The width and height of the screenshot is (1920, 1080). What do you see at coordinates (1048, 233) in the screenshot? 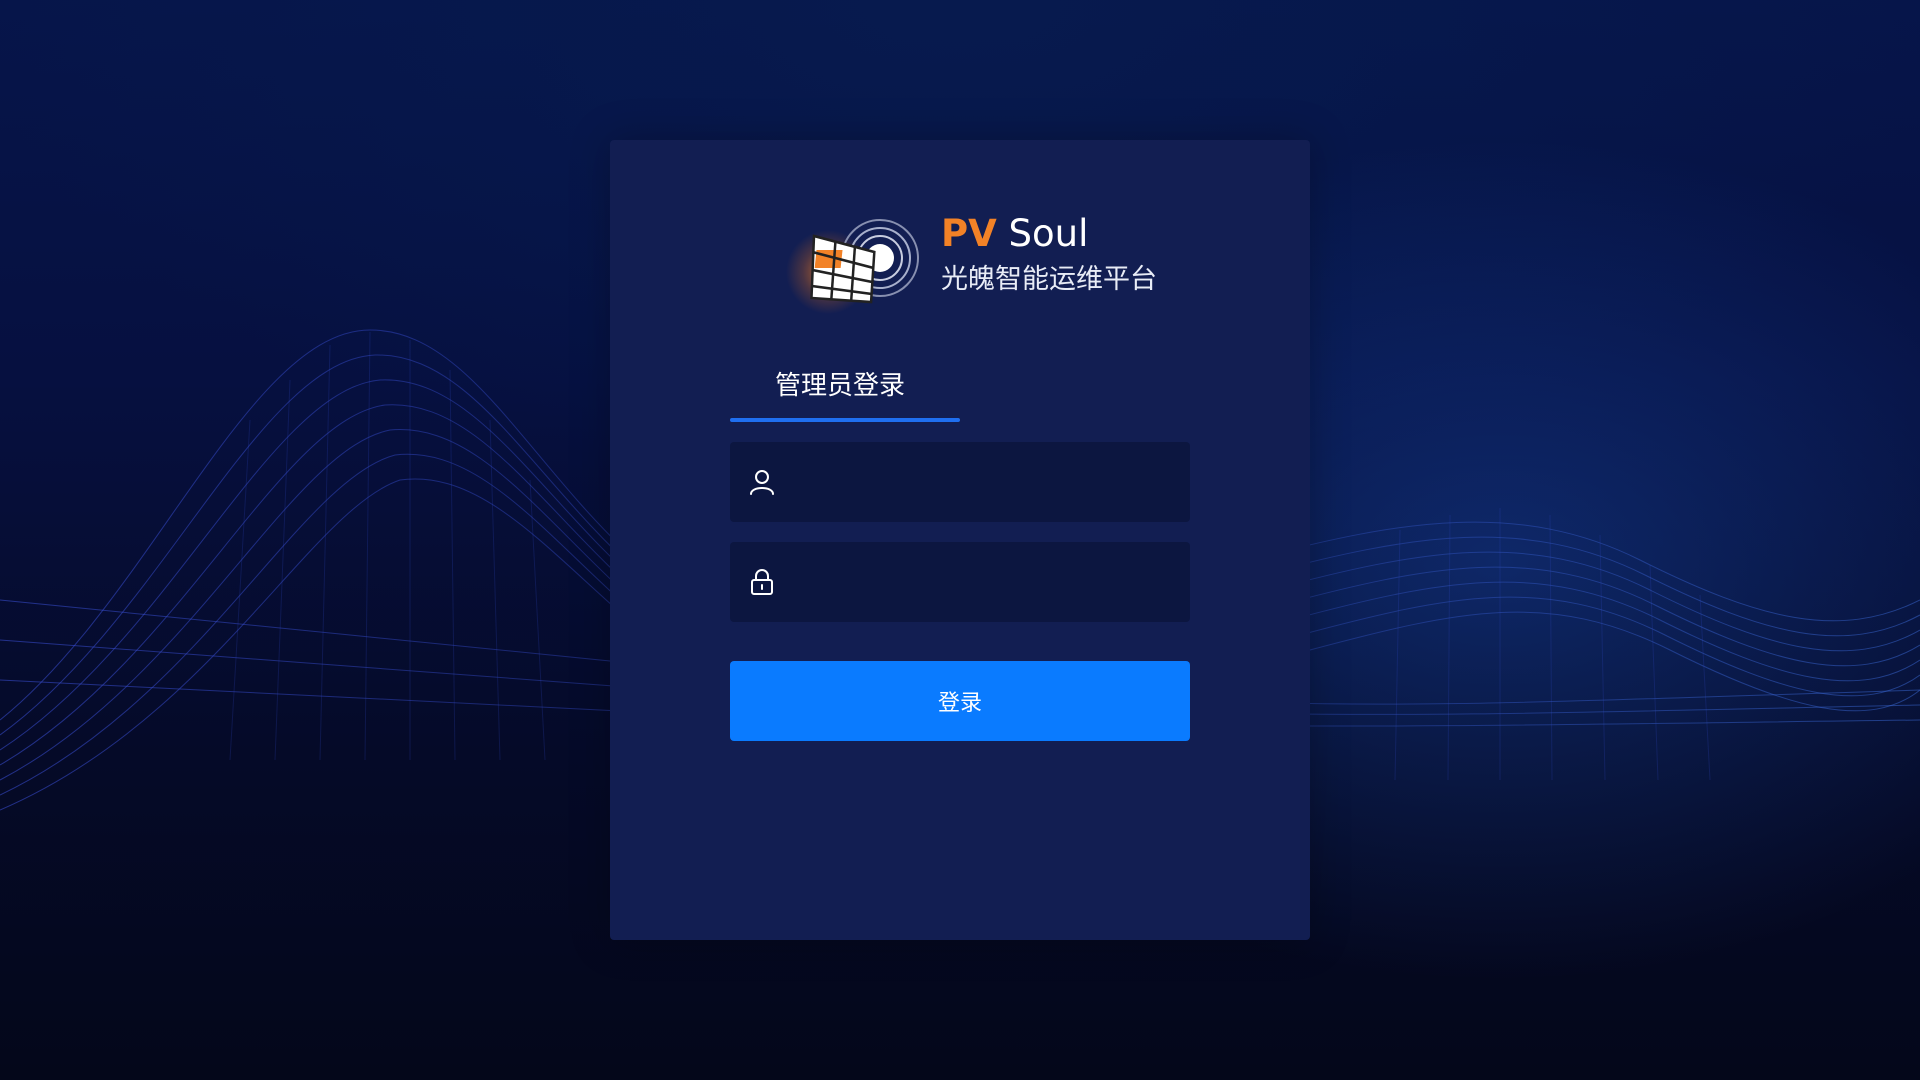
I see `brand-name-rest: Soul` at bounding box center [1048, 233].